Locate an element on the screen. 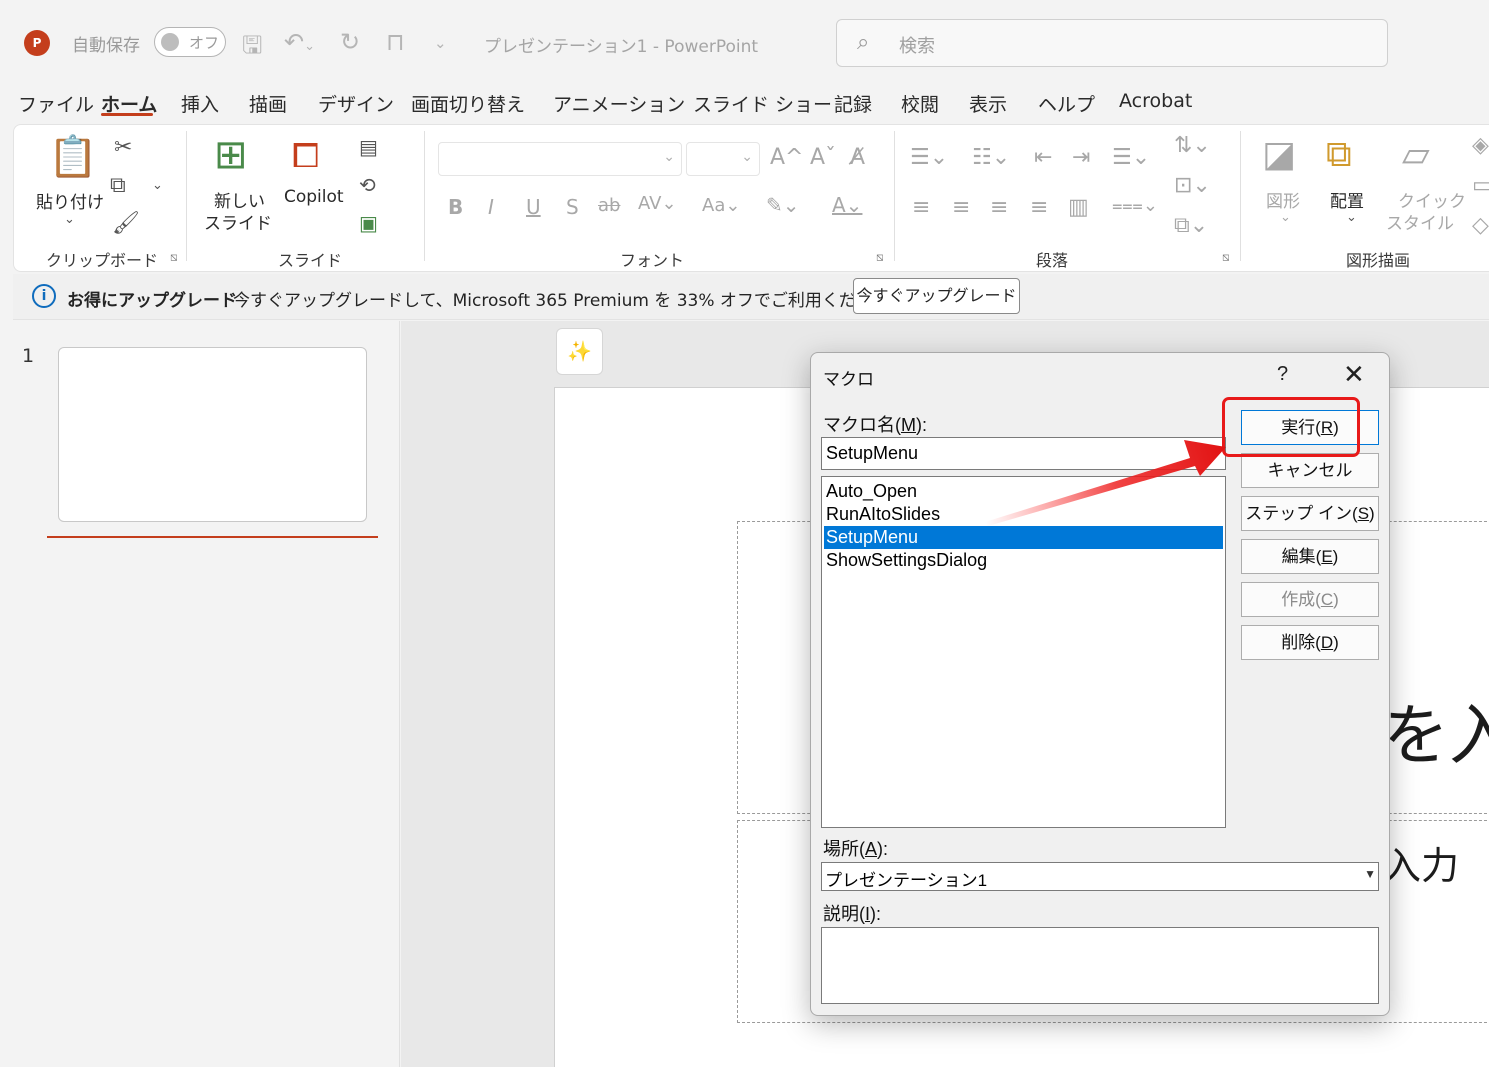  cut-icon: ✂ is located at coordinates (123, 148).